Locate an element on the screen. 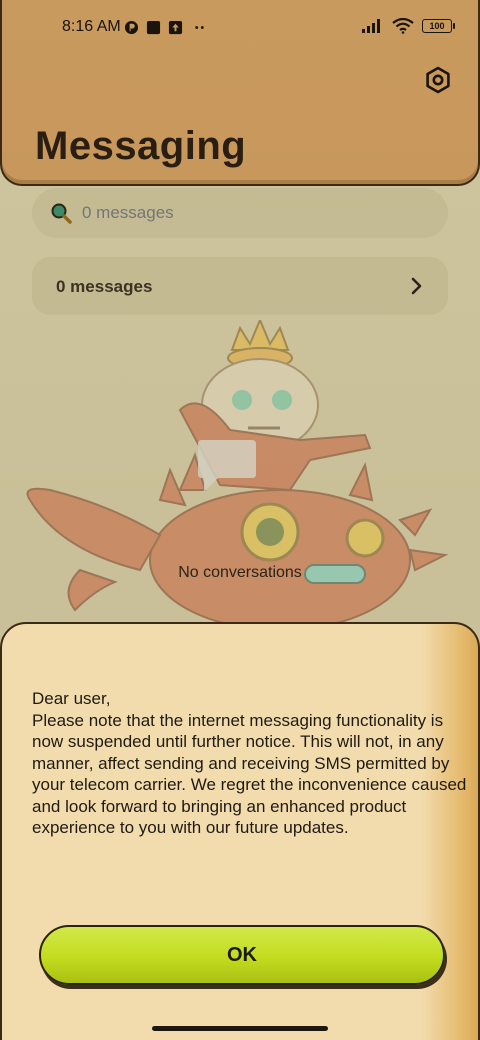 Image resolution: width=480 pixels, height=1040 pixels. home-indicator is located at coordinates (240, 1028).